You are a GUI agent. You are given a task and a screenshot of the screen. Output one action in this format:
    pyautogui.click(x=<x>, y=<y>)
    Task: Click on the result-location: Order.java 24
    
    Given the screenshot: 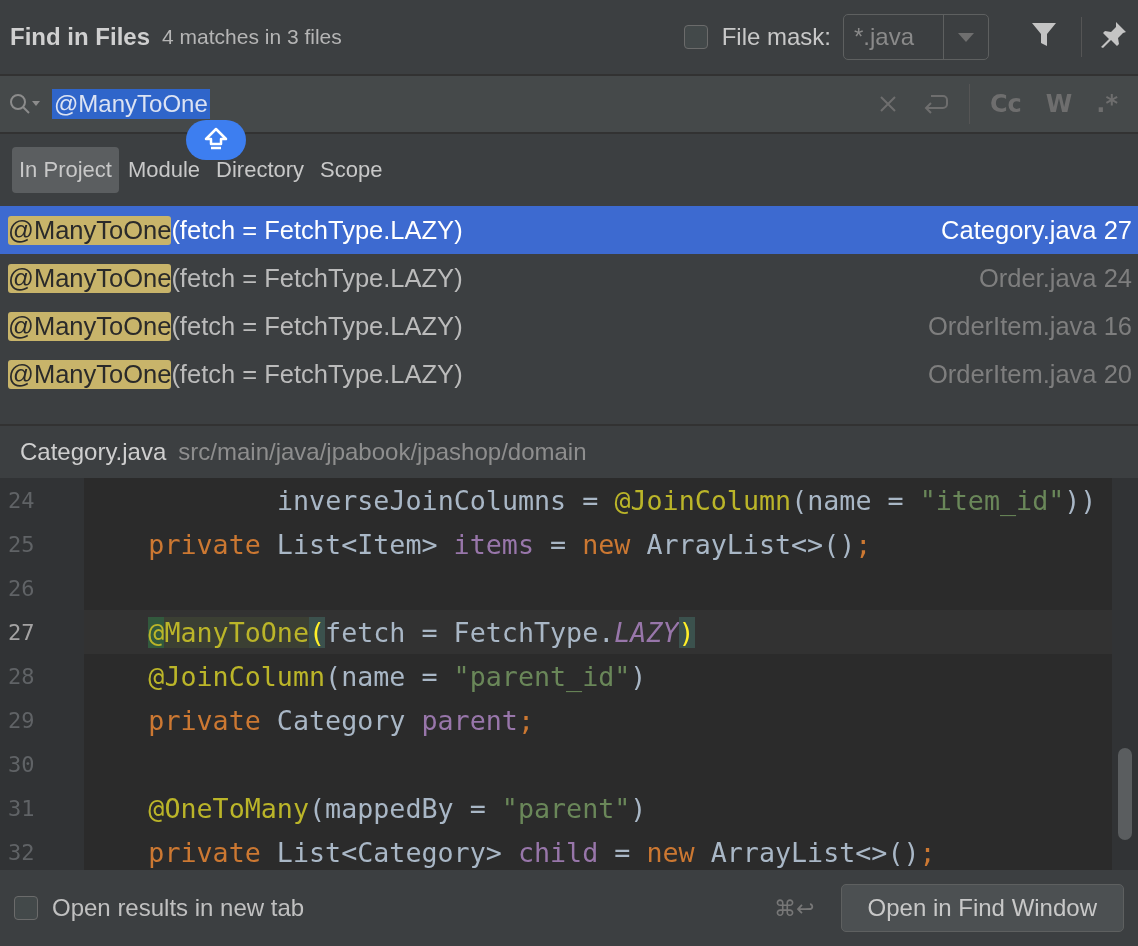 What is the action you would take?
    pyautogui.click(x=1055, y=278)
    